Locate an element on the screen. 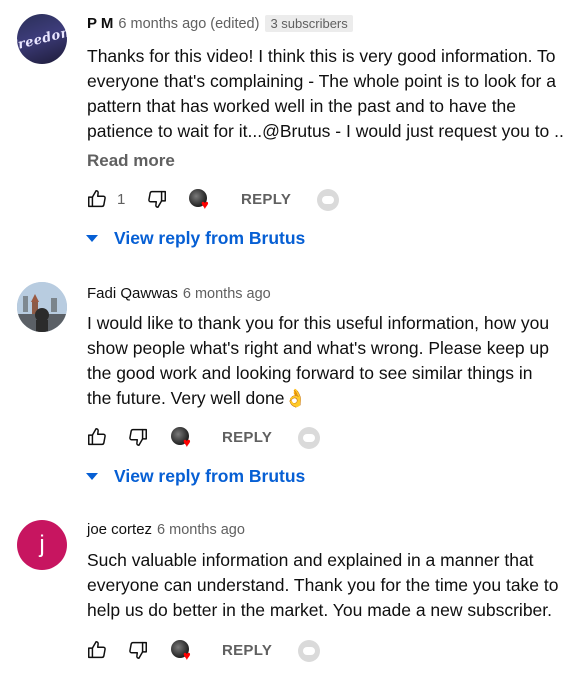  like-count: 1 is located at coordinates (121, 199).